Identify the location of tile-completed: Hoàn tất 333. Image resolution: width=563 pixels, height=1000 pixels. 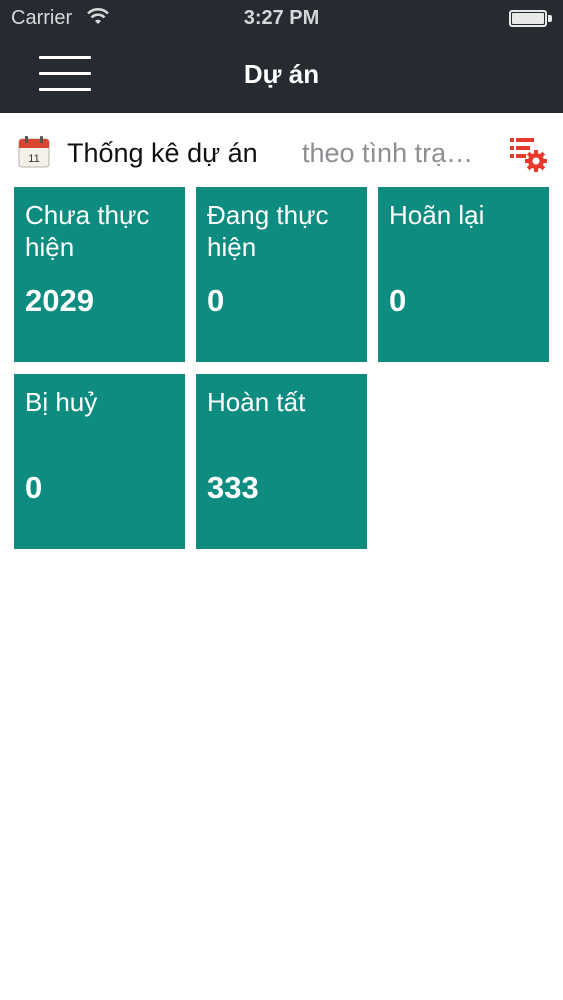
(281, 461).